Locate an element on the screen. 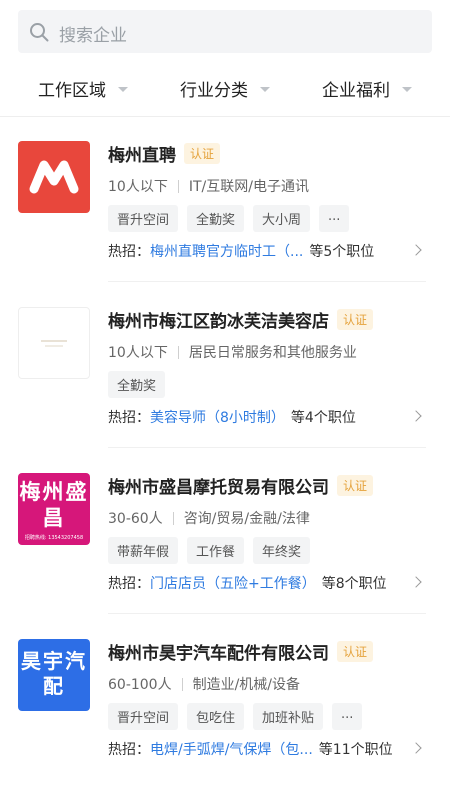 The width and height of the screenshot is (450, 800). company-meta: 30-60人 咨询/贸易/金融/法律 is located at coordinates (209, 518).